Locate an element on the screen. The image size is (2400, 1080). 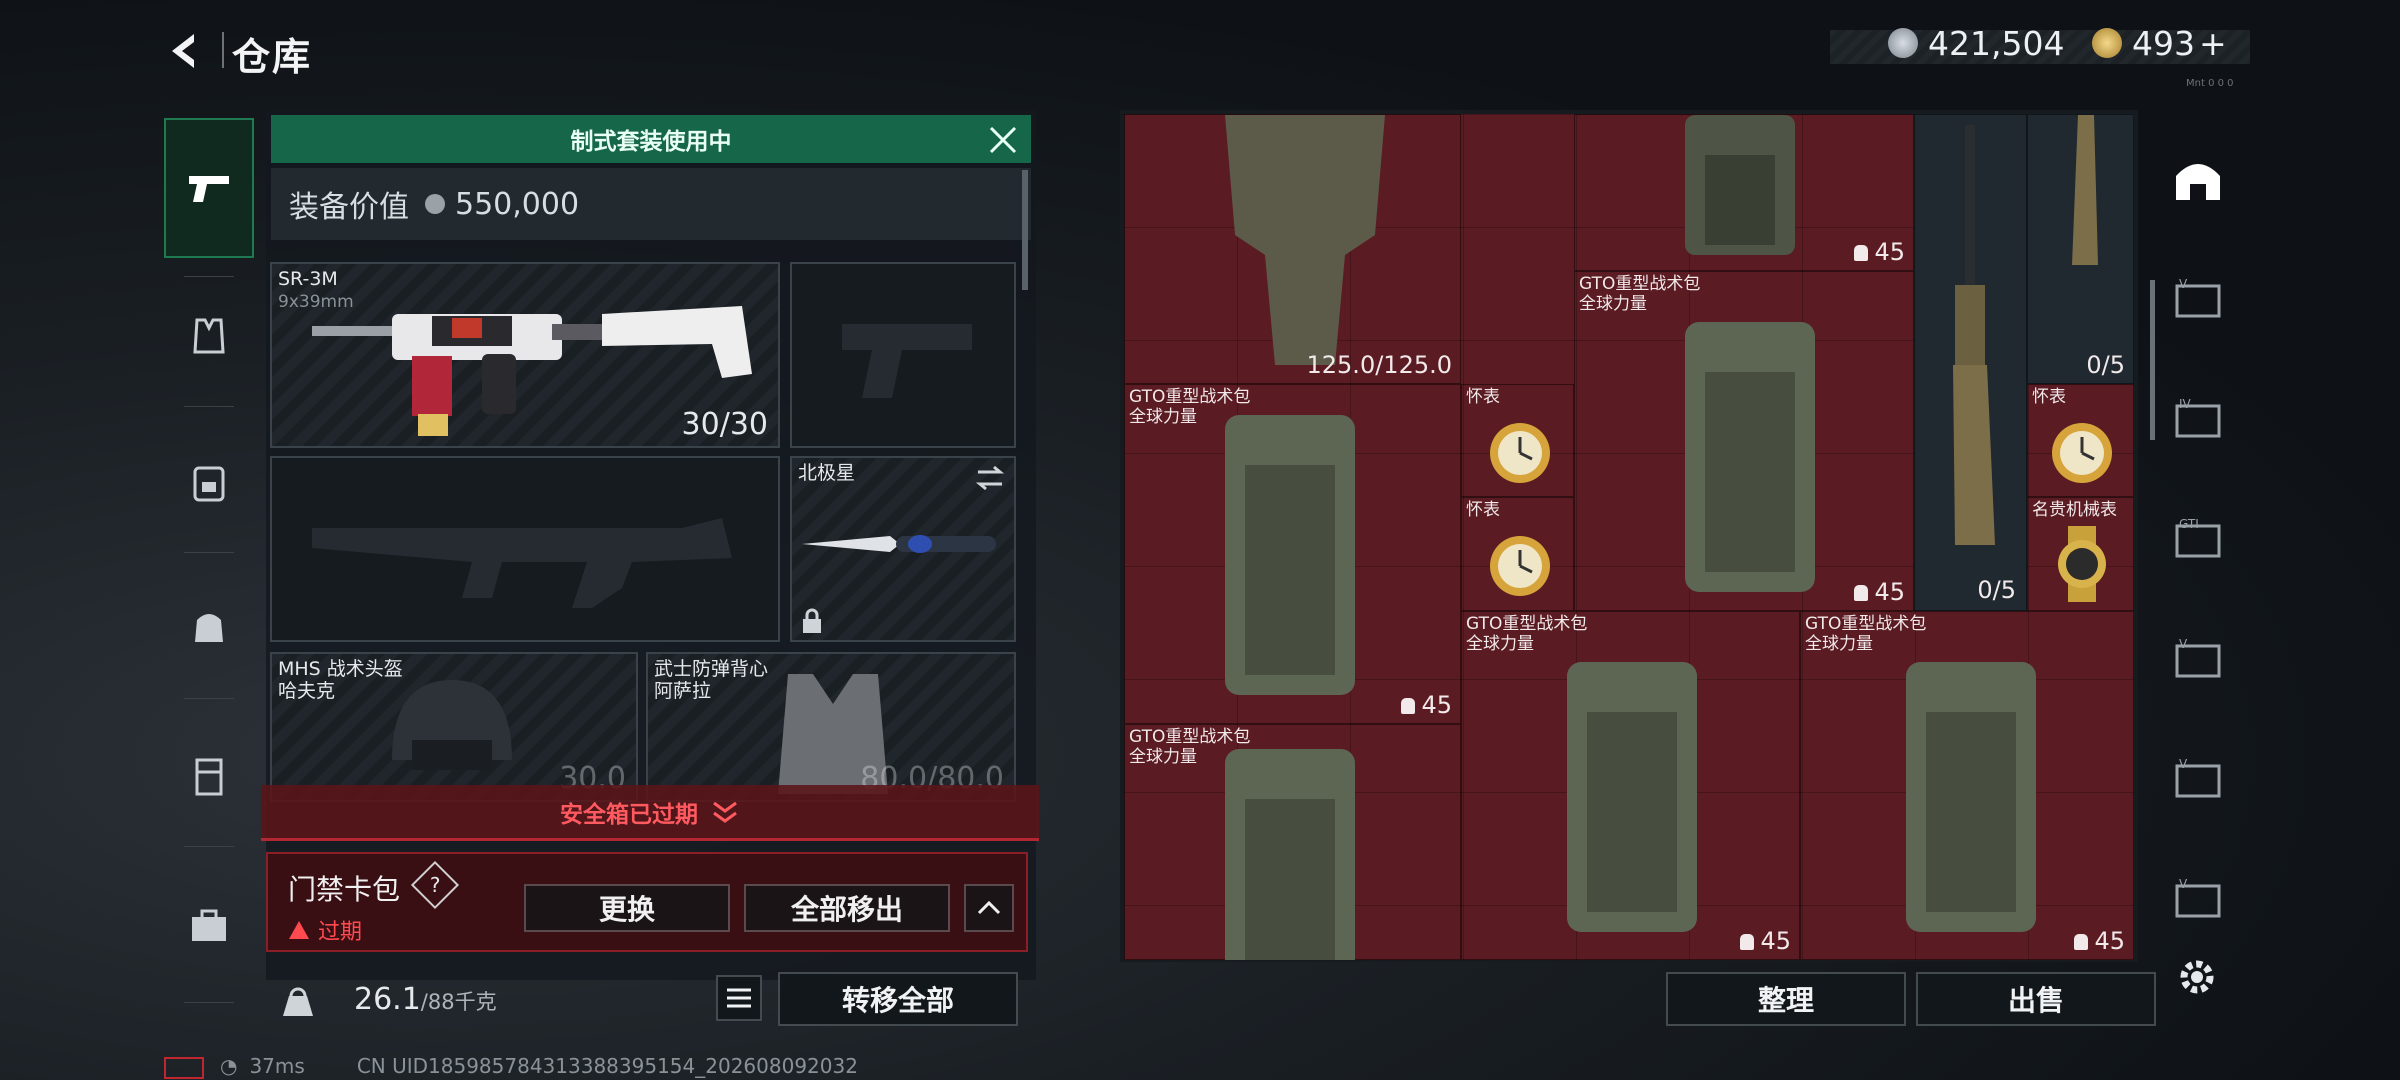
gear-icon is located at coordinates (2197, 977).